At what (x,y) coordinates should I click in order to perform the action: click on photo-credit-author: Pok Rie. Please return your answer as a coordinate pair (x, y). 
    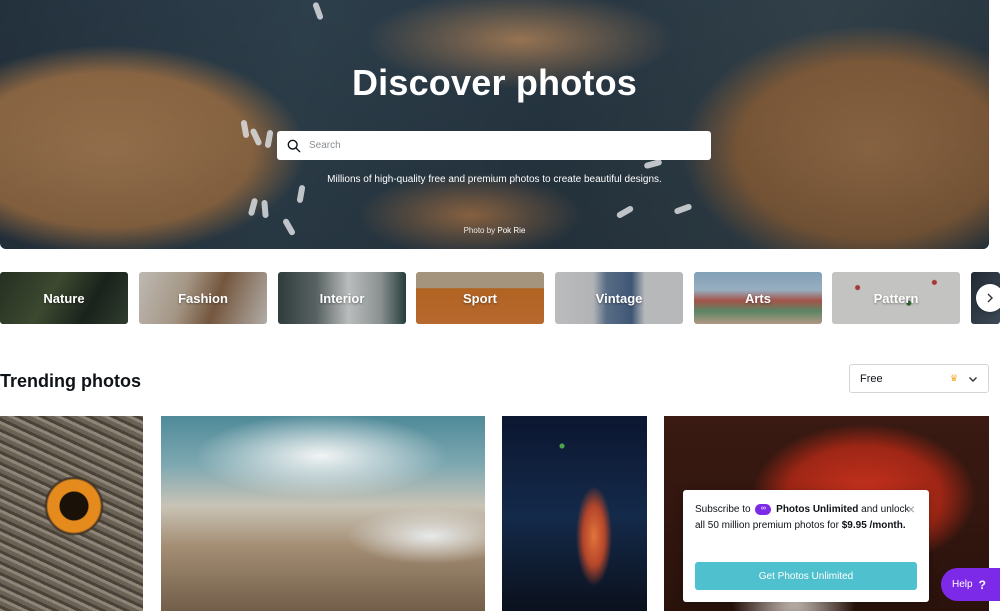
    Looking at the image, I should click on (511, 230).